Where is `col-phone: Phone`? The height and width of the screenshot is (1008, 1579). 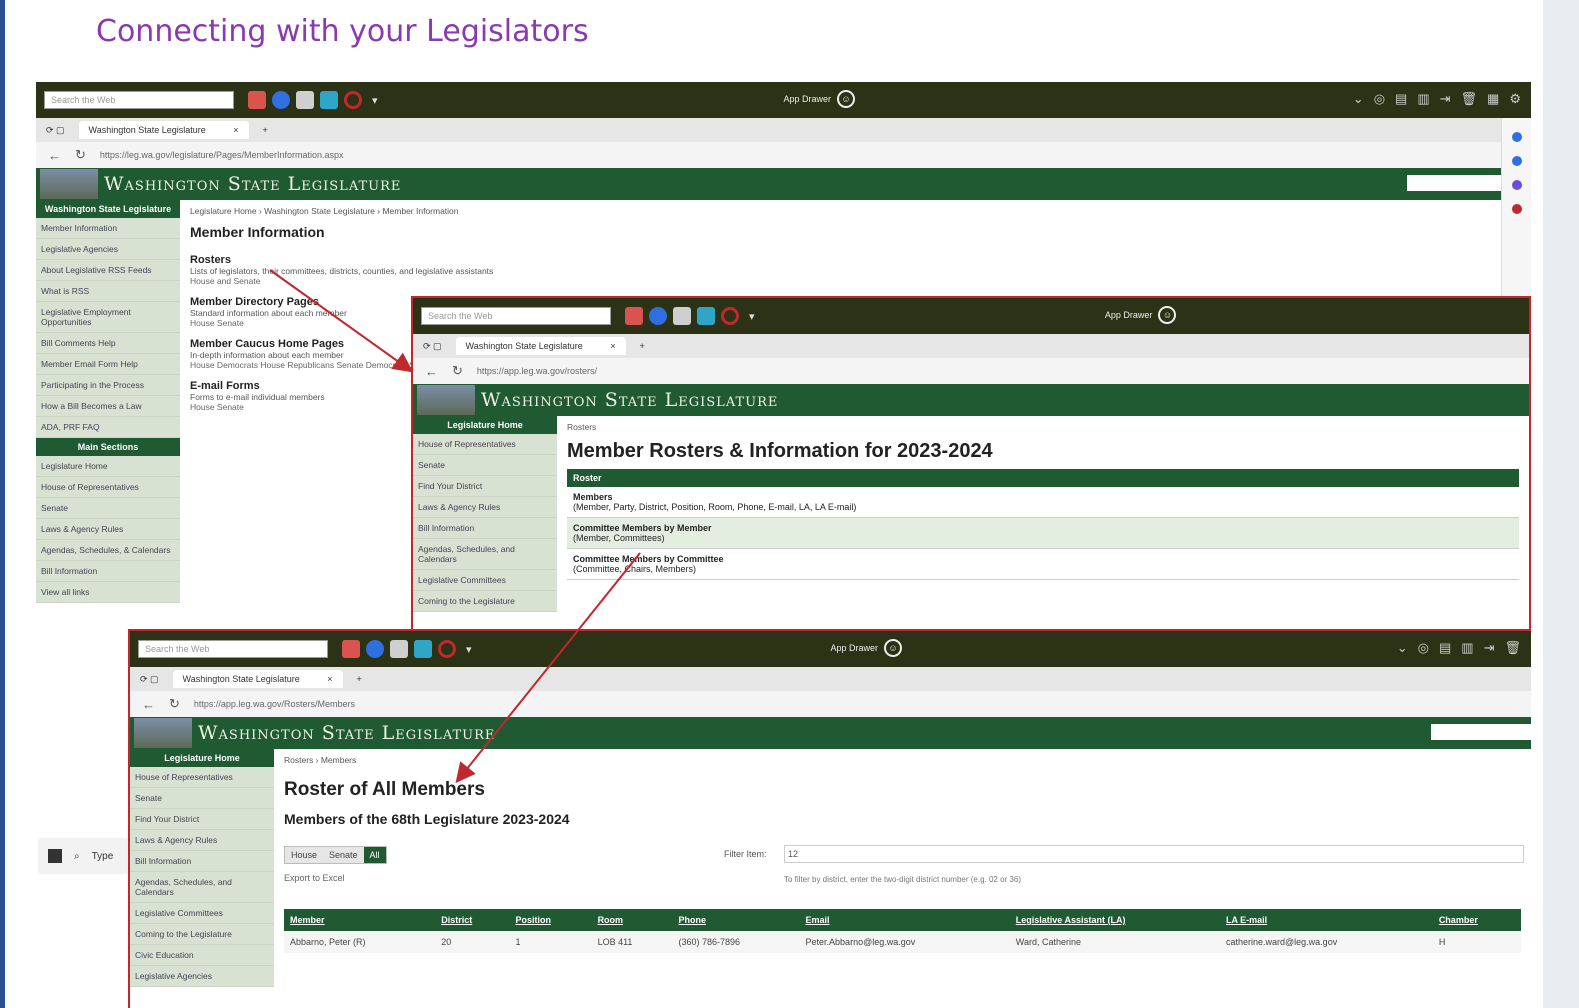 col-phone: Phone is located at coordinates (736, 920).